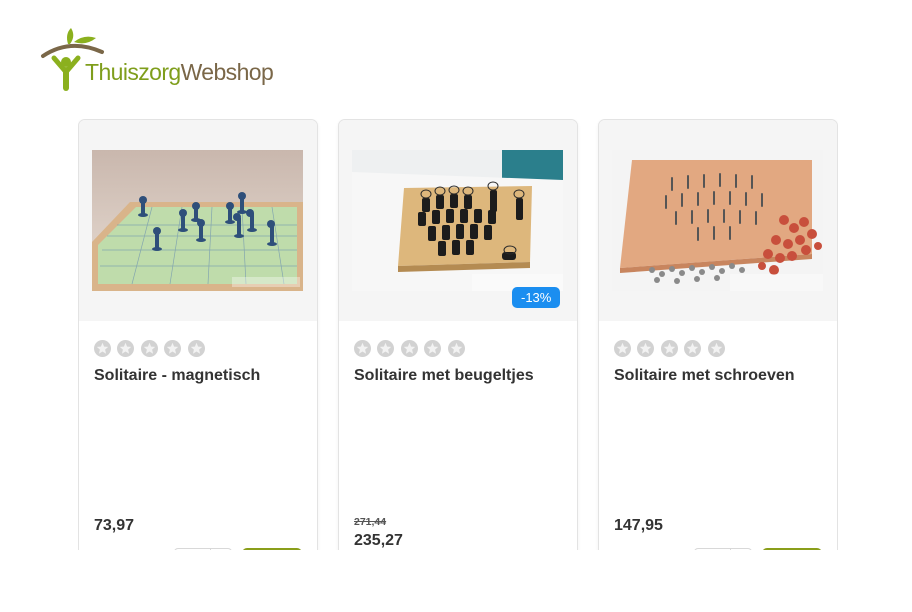 This screenshot has height=612, width=912. Describe the element at coordinates (114, 525) in the screenshot. I see `product-price: 73,97` at that location.